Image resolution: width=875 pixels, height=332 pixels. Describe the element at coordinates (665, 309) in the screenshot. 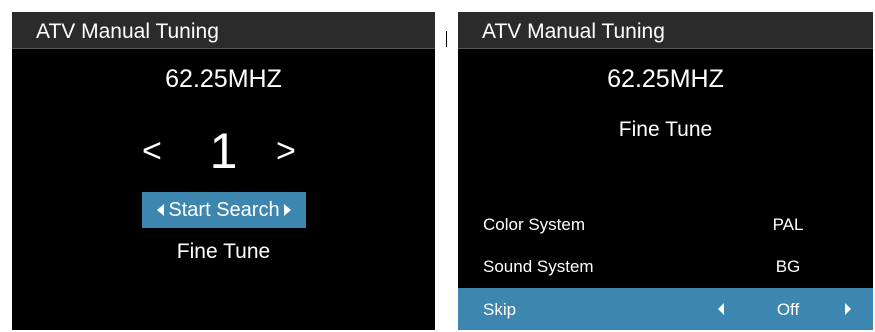

I see `setting-row-skip: Skip Off` at that location.